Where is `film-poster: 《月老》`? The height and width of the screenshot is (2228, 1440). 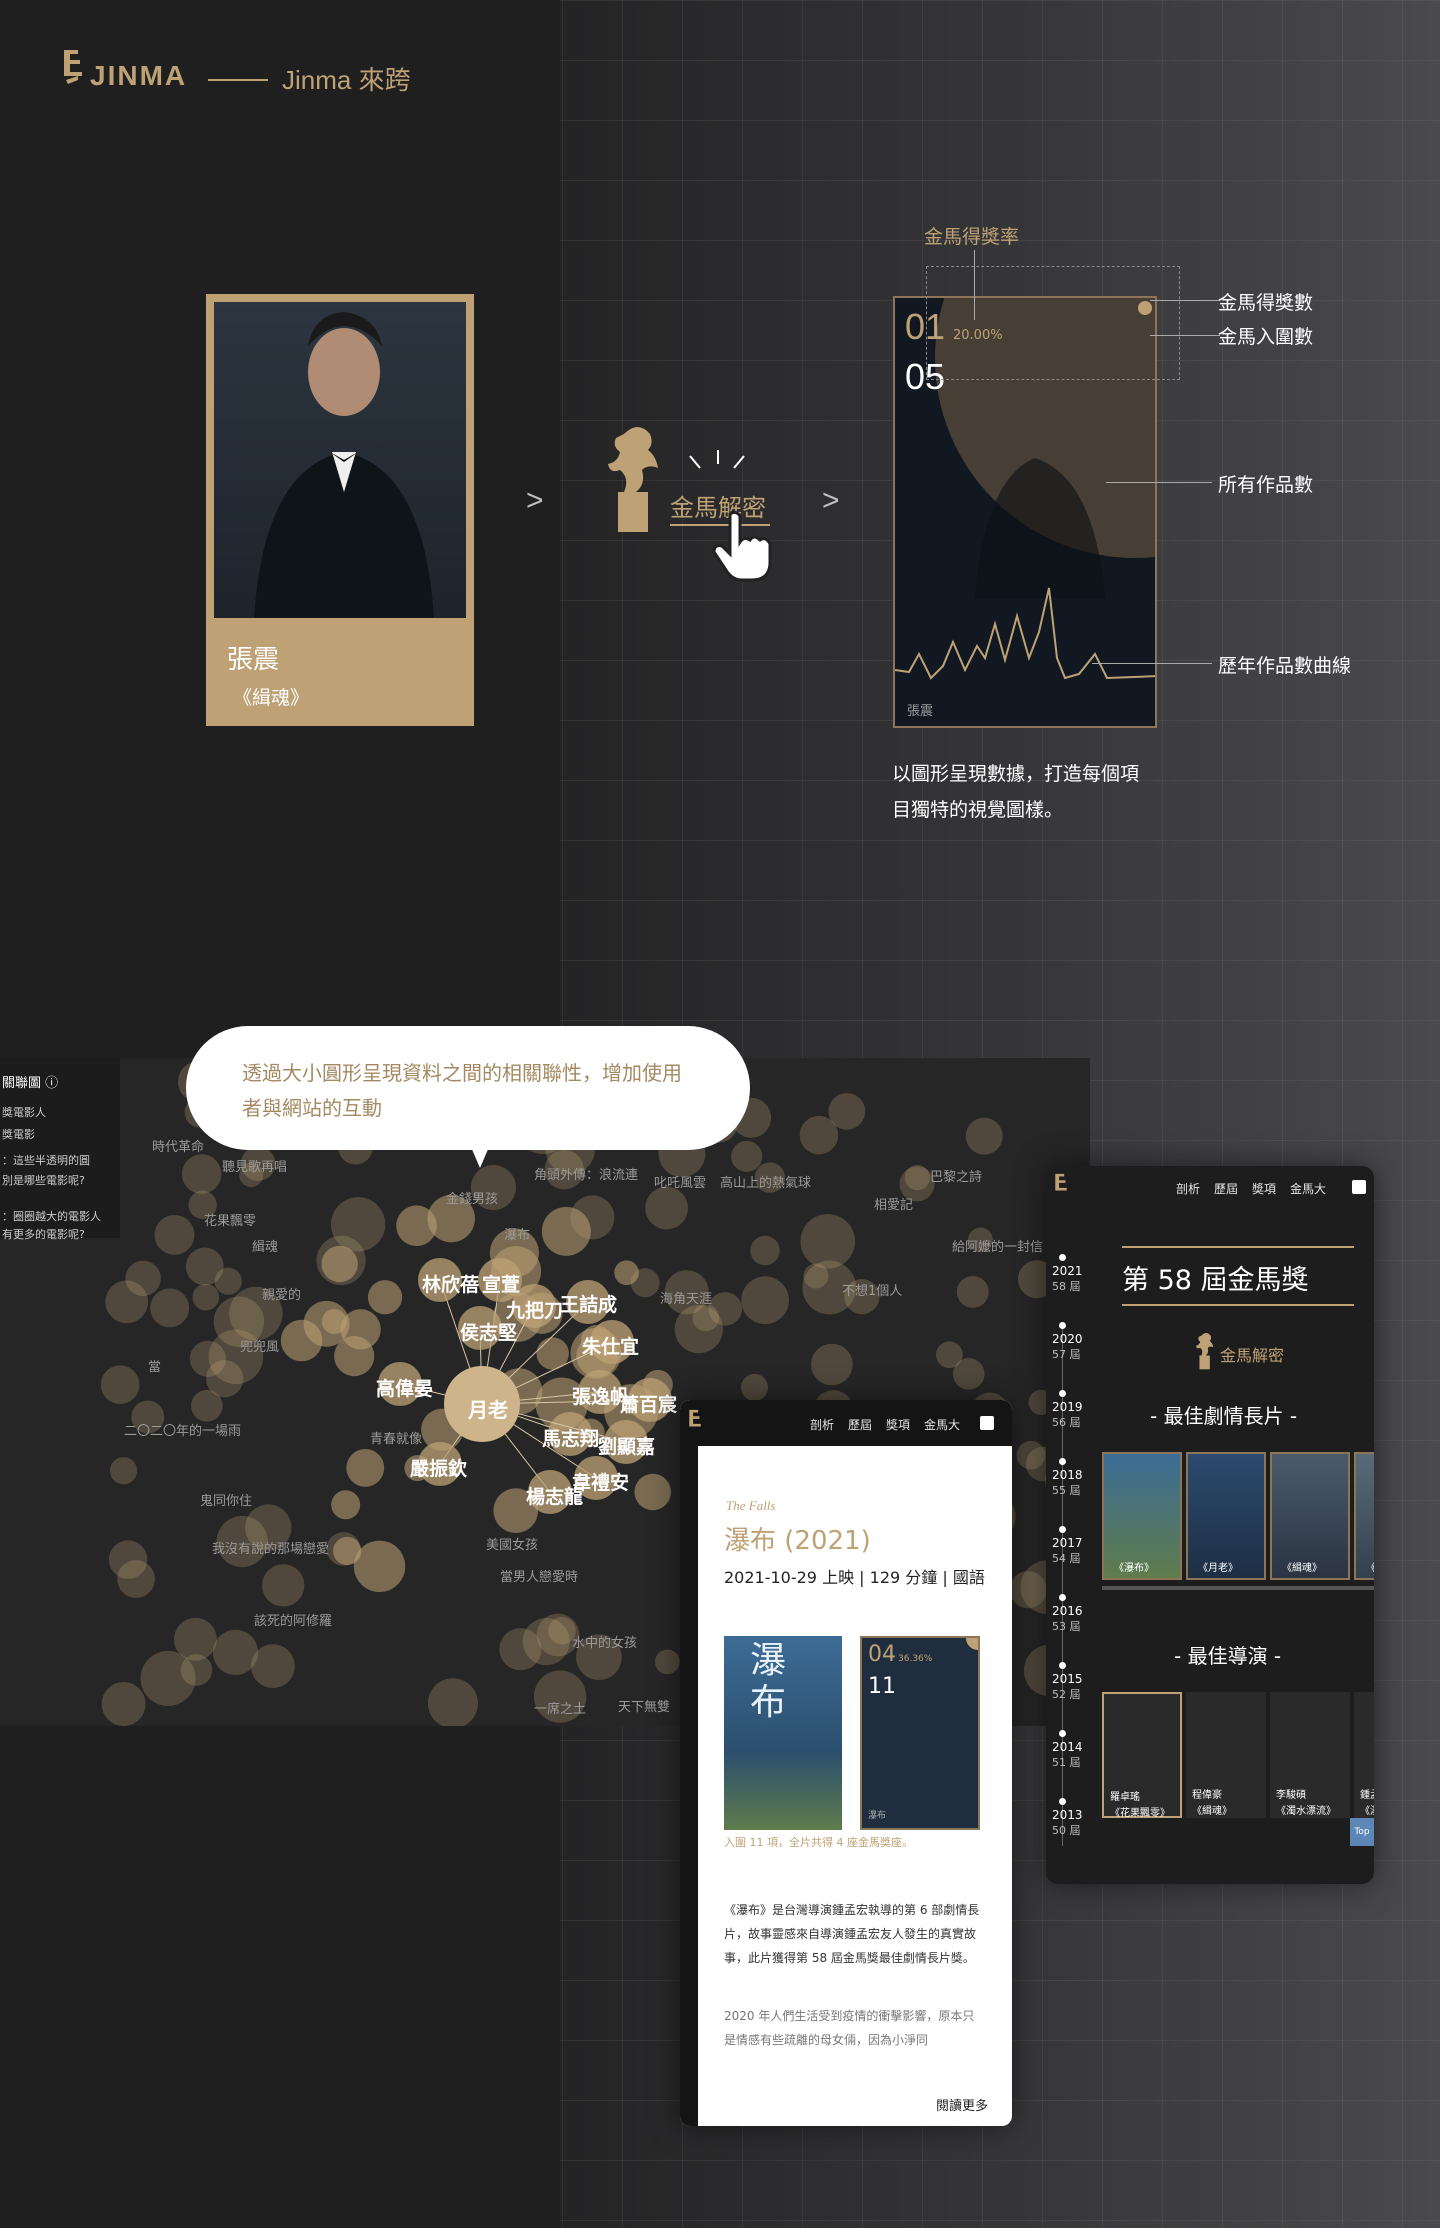
film-poster: 《月老》 is located at coordinates (1226, 1516).